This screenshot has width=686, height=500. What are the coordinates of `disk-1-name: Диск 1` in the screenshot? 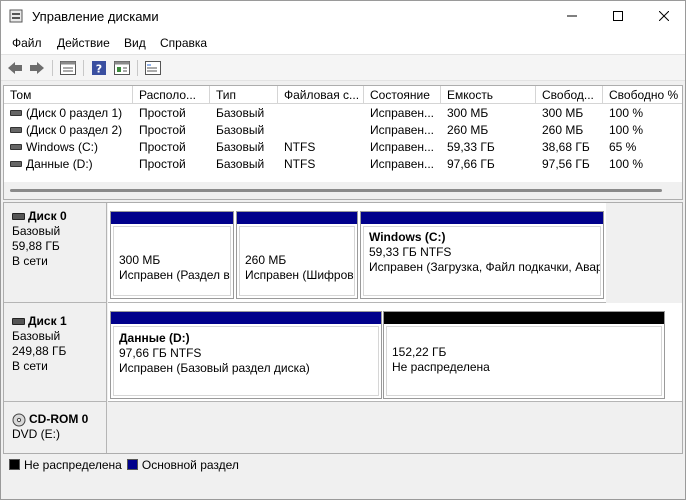 It's located at (47, 321).